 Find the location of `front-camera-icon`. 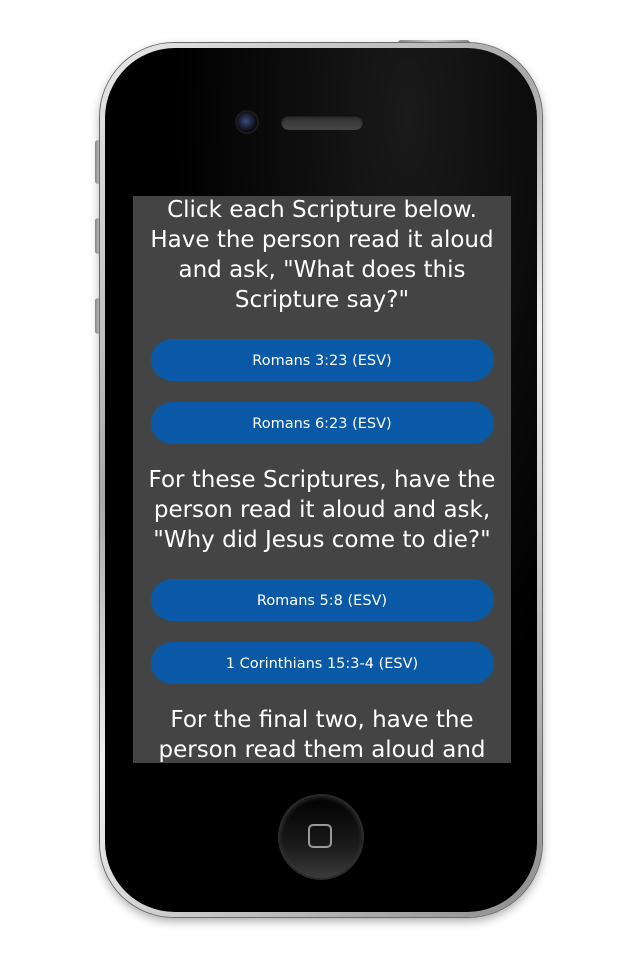

front-camera-icon is located at coordinates (247, 122).